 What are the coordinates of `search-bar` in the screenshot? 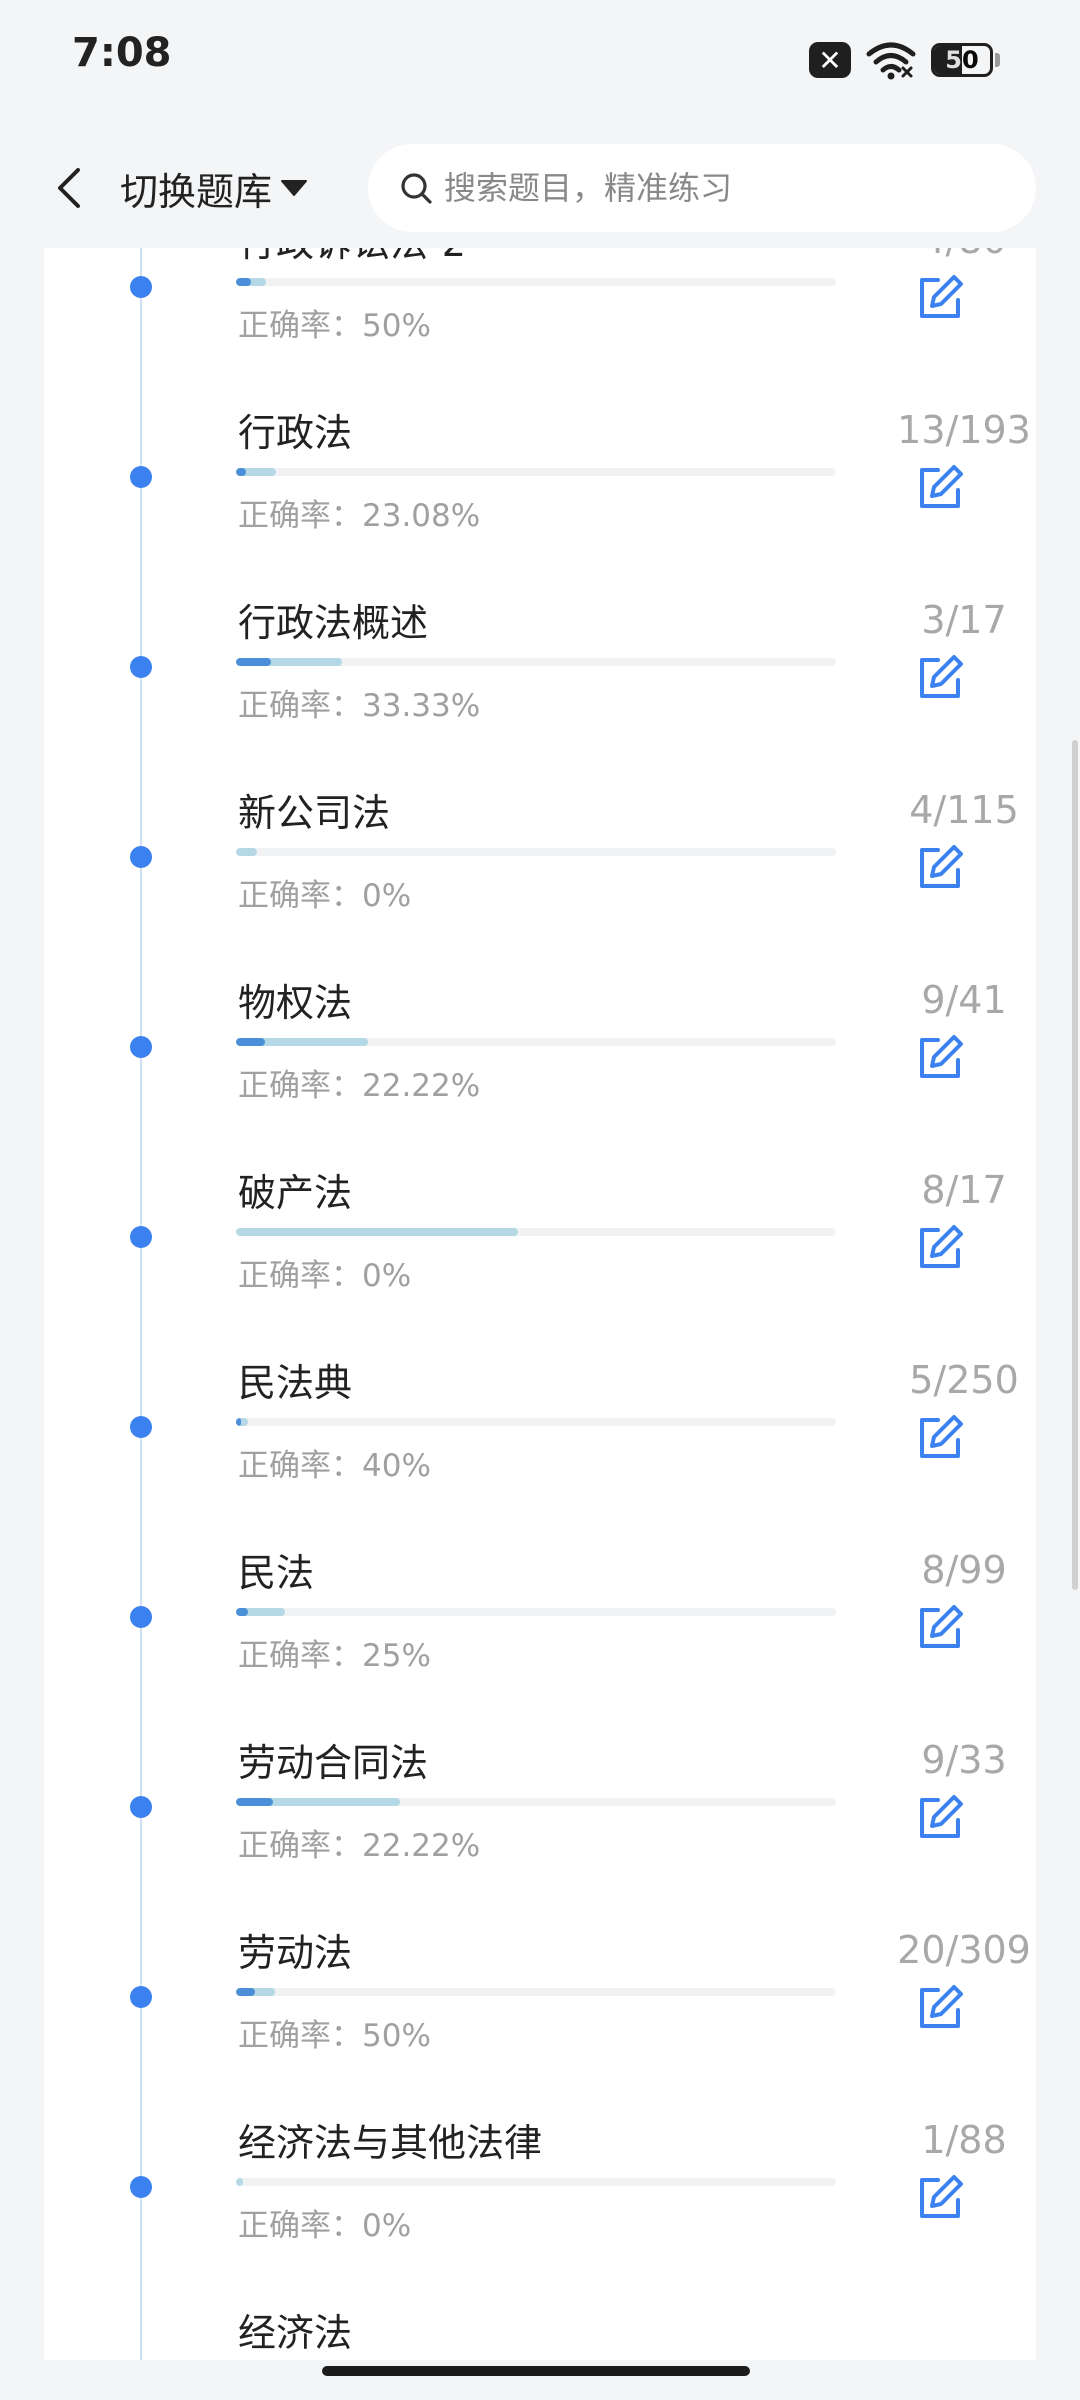 It's located at (702, 188).